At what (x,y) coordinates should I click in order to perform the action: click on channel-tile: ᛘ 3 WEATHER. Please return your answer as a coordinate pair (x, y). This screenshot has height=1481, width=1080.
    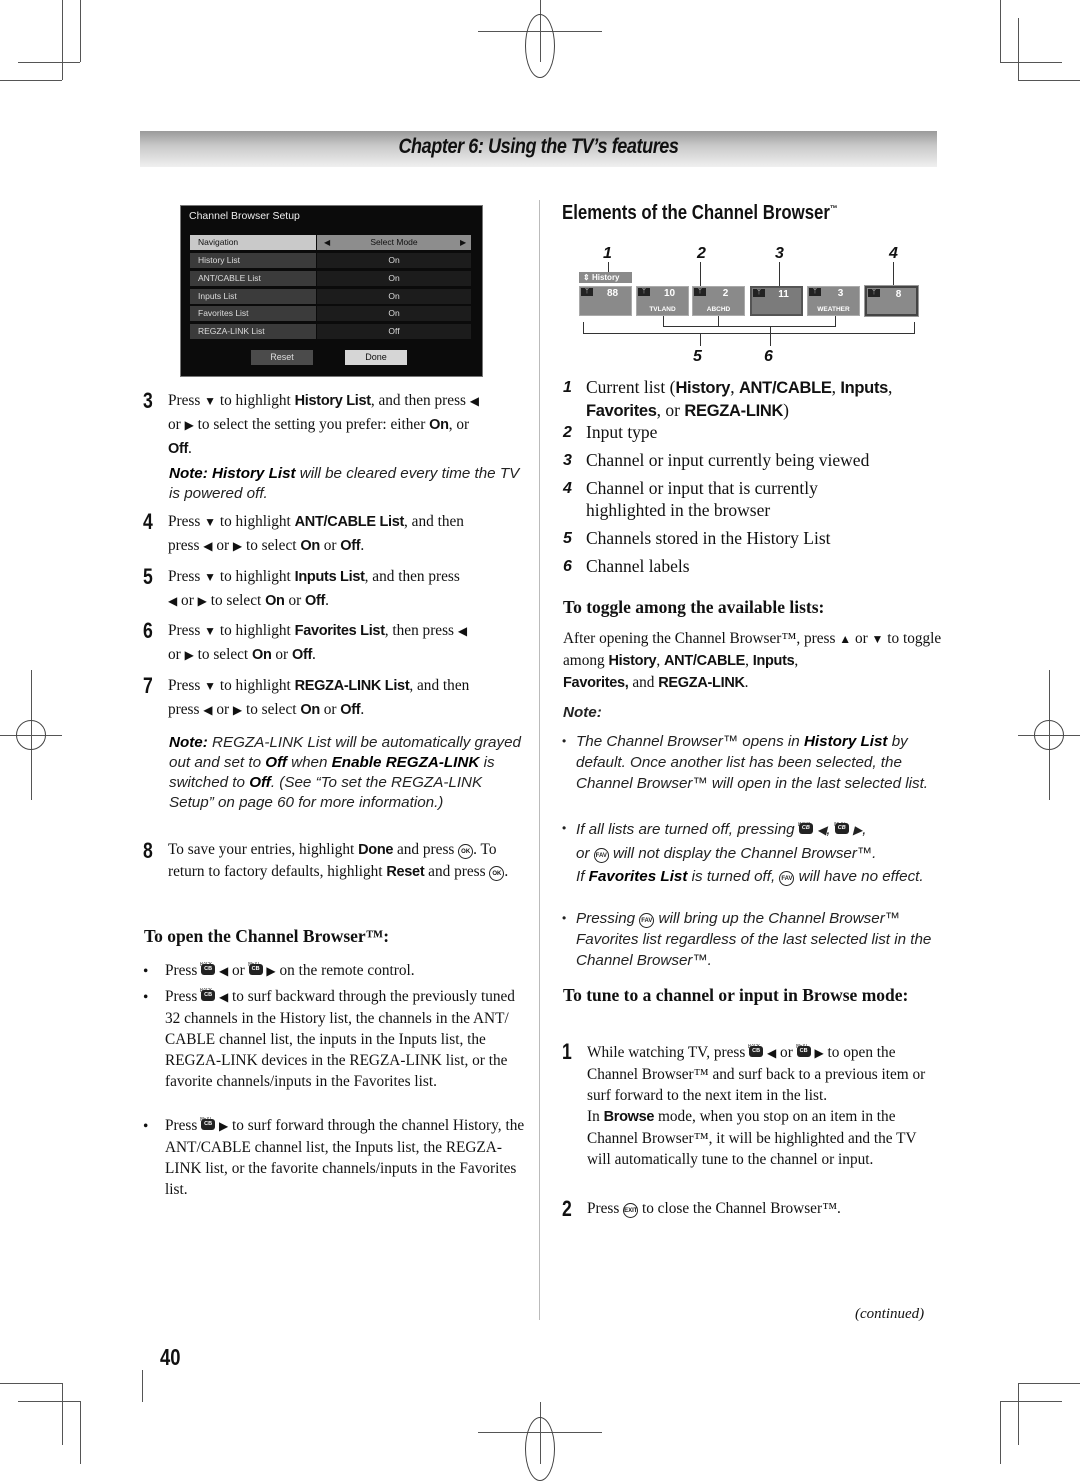
    Looking at the image, I should click on (833, 301).